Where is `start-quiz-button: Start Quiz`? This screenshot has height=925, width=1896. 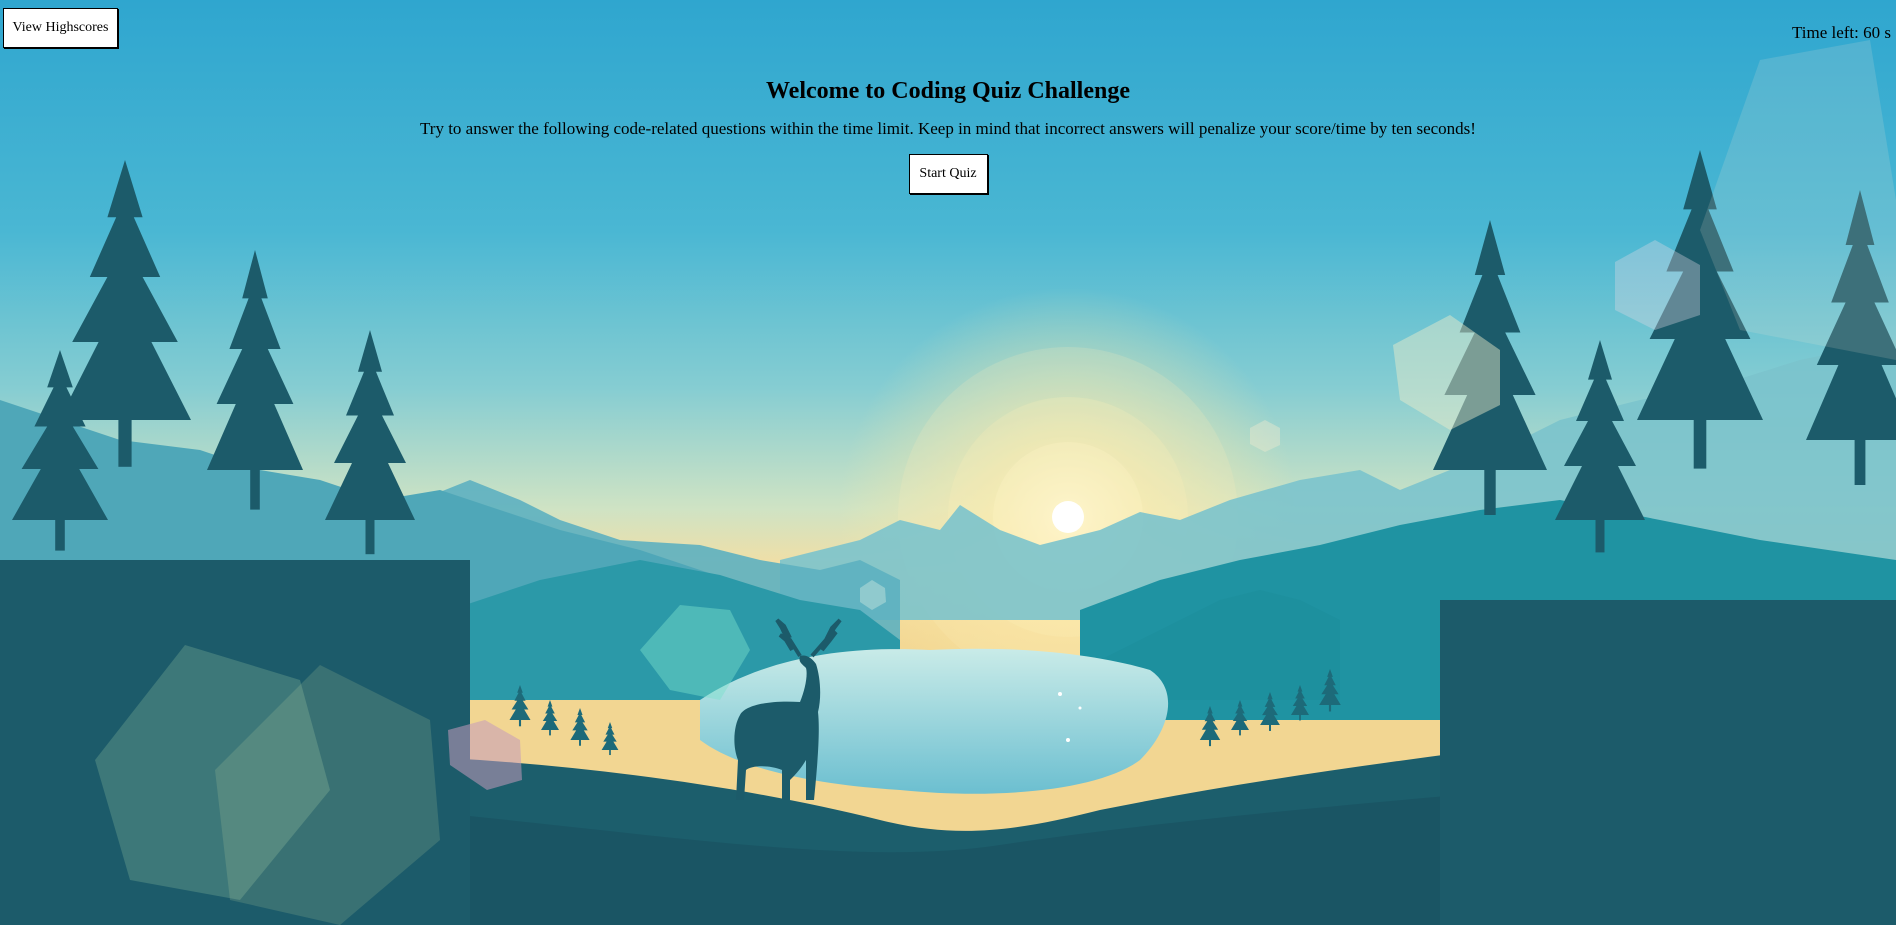
start-quiz-button: Start Quiz is located at coordinates (948, 174).